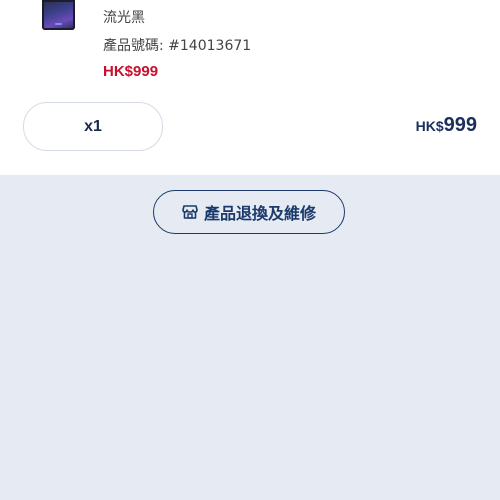  I want to click on total-currency: HK$, so click(429, 126).